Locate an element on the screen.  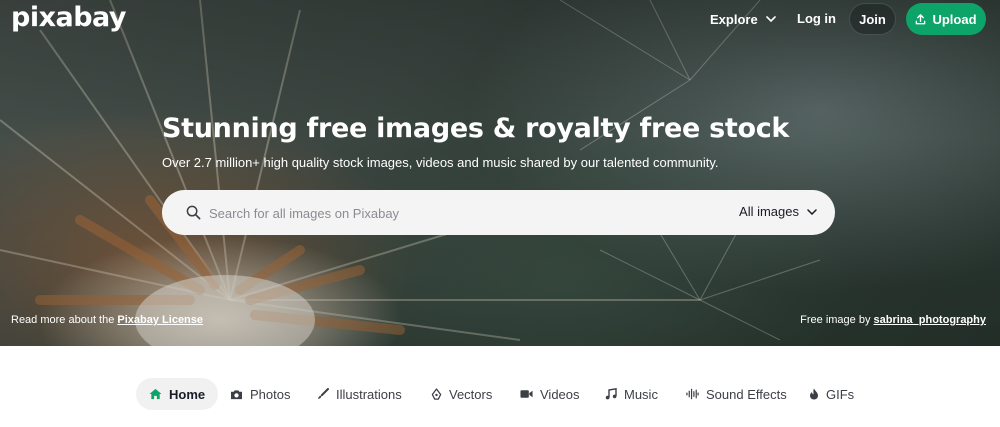
join-label: Join is located at coordinates (872, 19).